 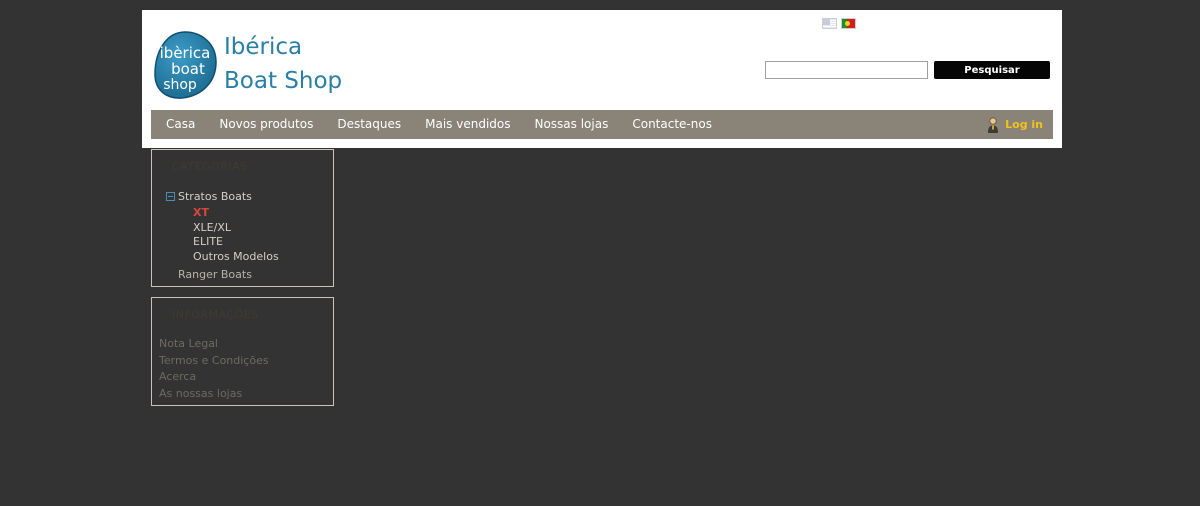 I want to click on categories-title: CATEGORIAS, so click(x=210, y=166).